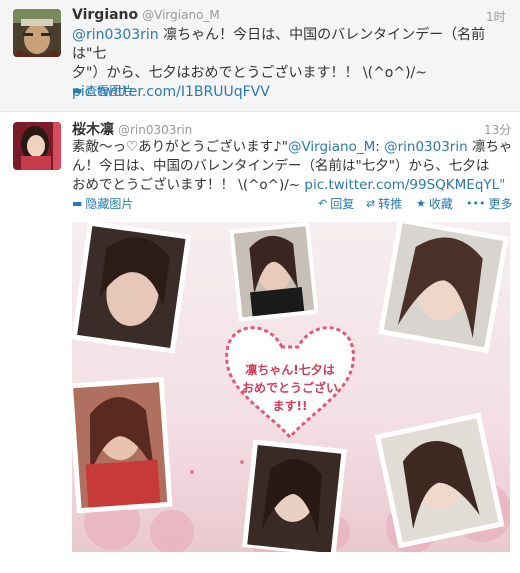 Image resolution: width=520 pixels, height=573 pixels. What do you see at coordinates (115, 35) in the screenshot?
I see `mention-link: @rin0303rin` at bounding box center [115, 35].